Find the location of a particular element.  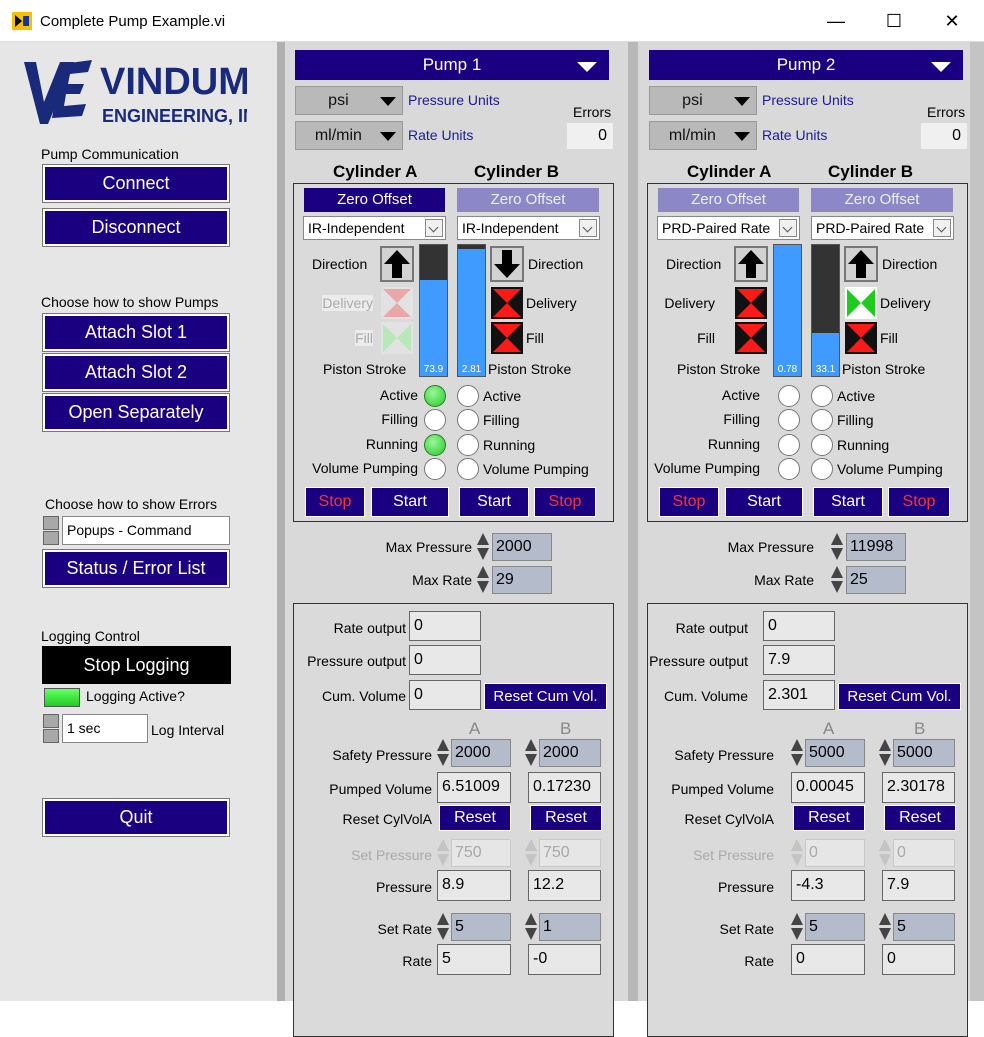

pump1-safety-pressure-a-input: 2000 is located at coordinates (481, 753).